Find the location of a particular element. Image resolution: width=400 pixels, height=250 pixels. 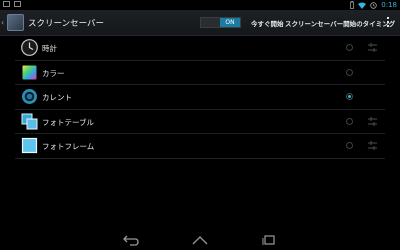

wifi-icon is located at coordinates (362, 5).